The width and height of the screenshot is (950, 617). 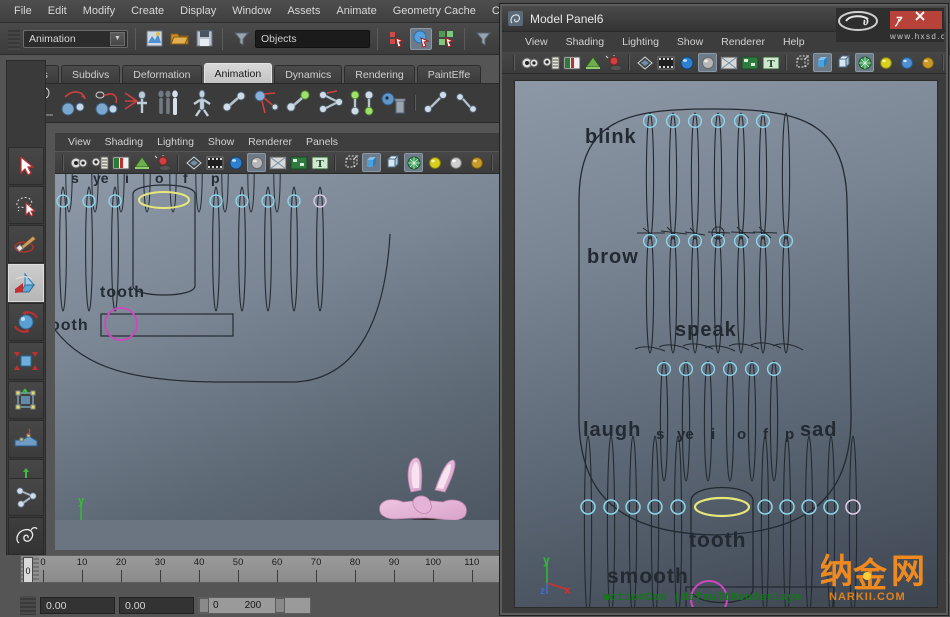 I want to click on snap-filter-icon, so click(x=483, y=39).